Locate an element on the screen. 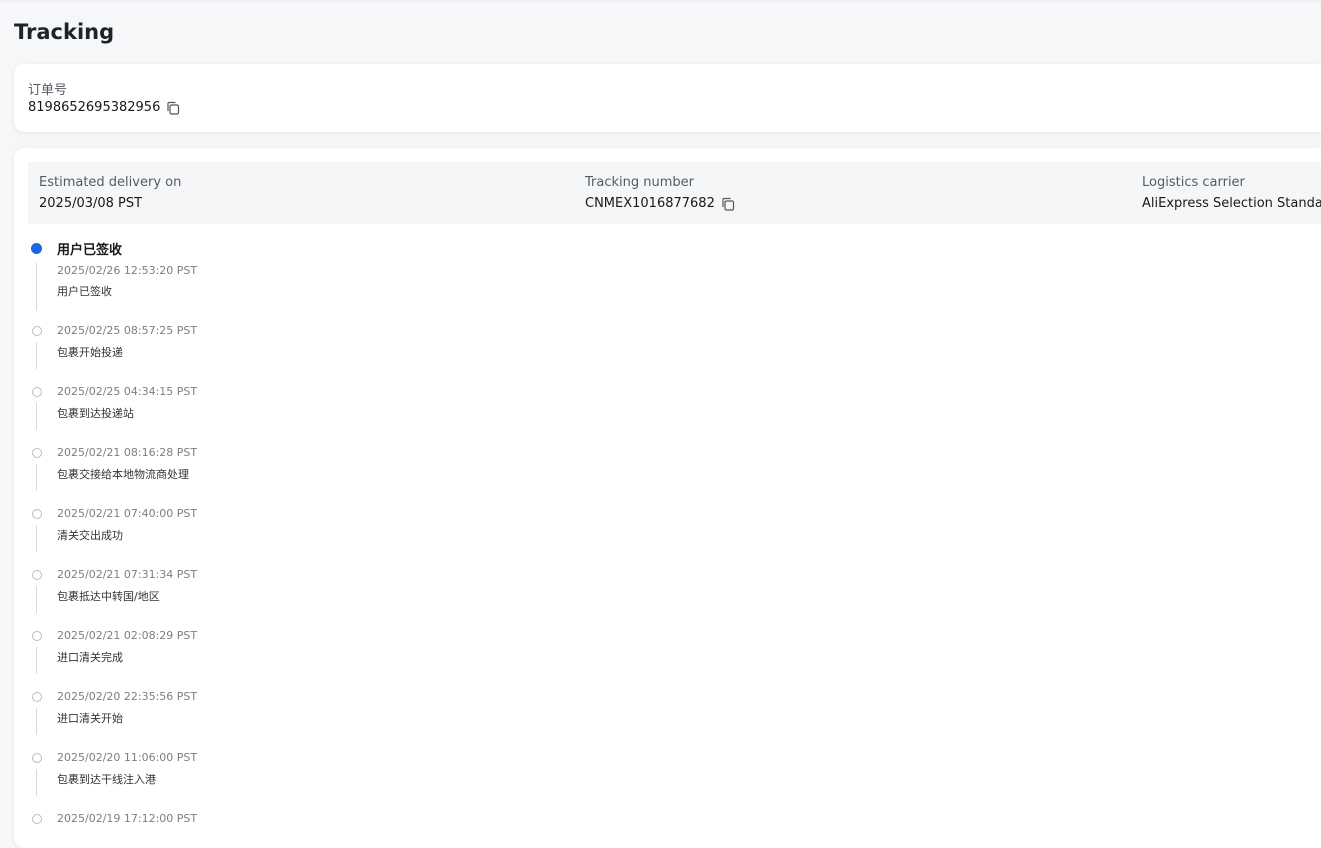 This screenshot has height=848, width=1321. event-time: 2025/02/21 08:16:28 PST is located at coordinates (127, 452).